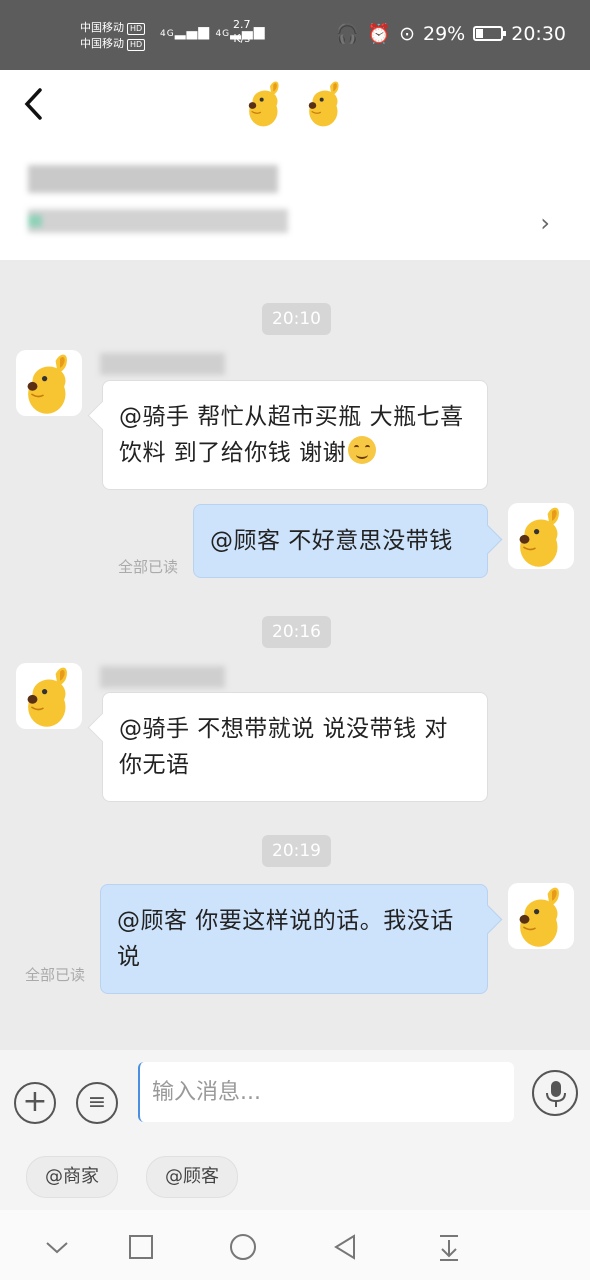  Describe the element at coordinates (97, 1103) in the screenshot. I see `menu-list-icon: ≡` at that location.